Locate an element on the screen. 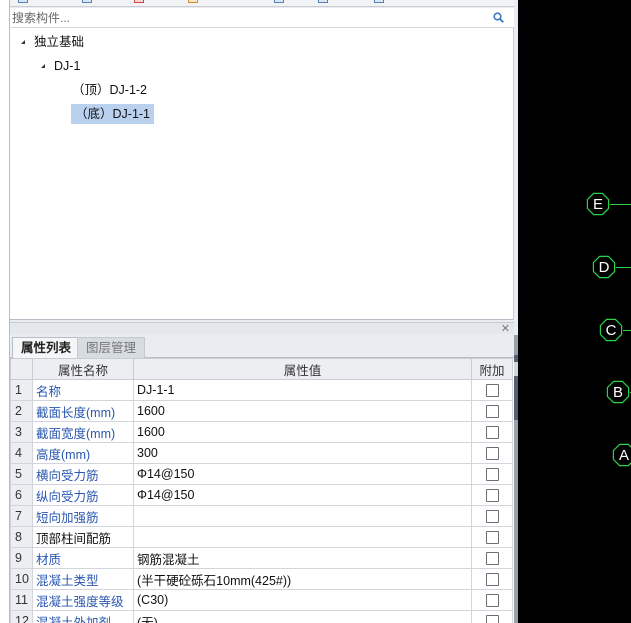 Image resolution: width=631 pixels, height=623 pixels. table-row: 3 截面宽度(mm) 1600 is located at coordinates (261, 432).